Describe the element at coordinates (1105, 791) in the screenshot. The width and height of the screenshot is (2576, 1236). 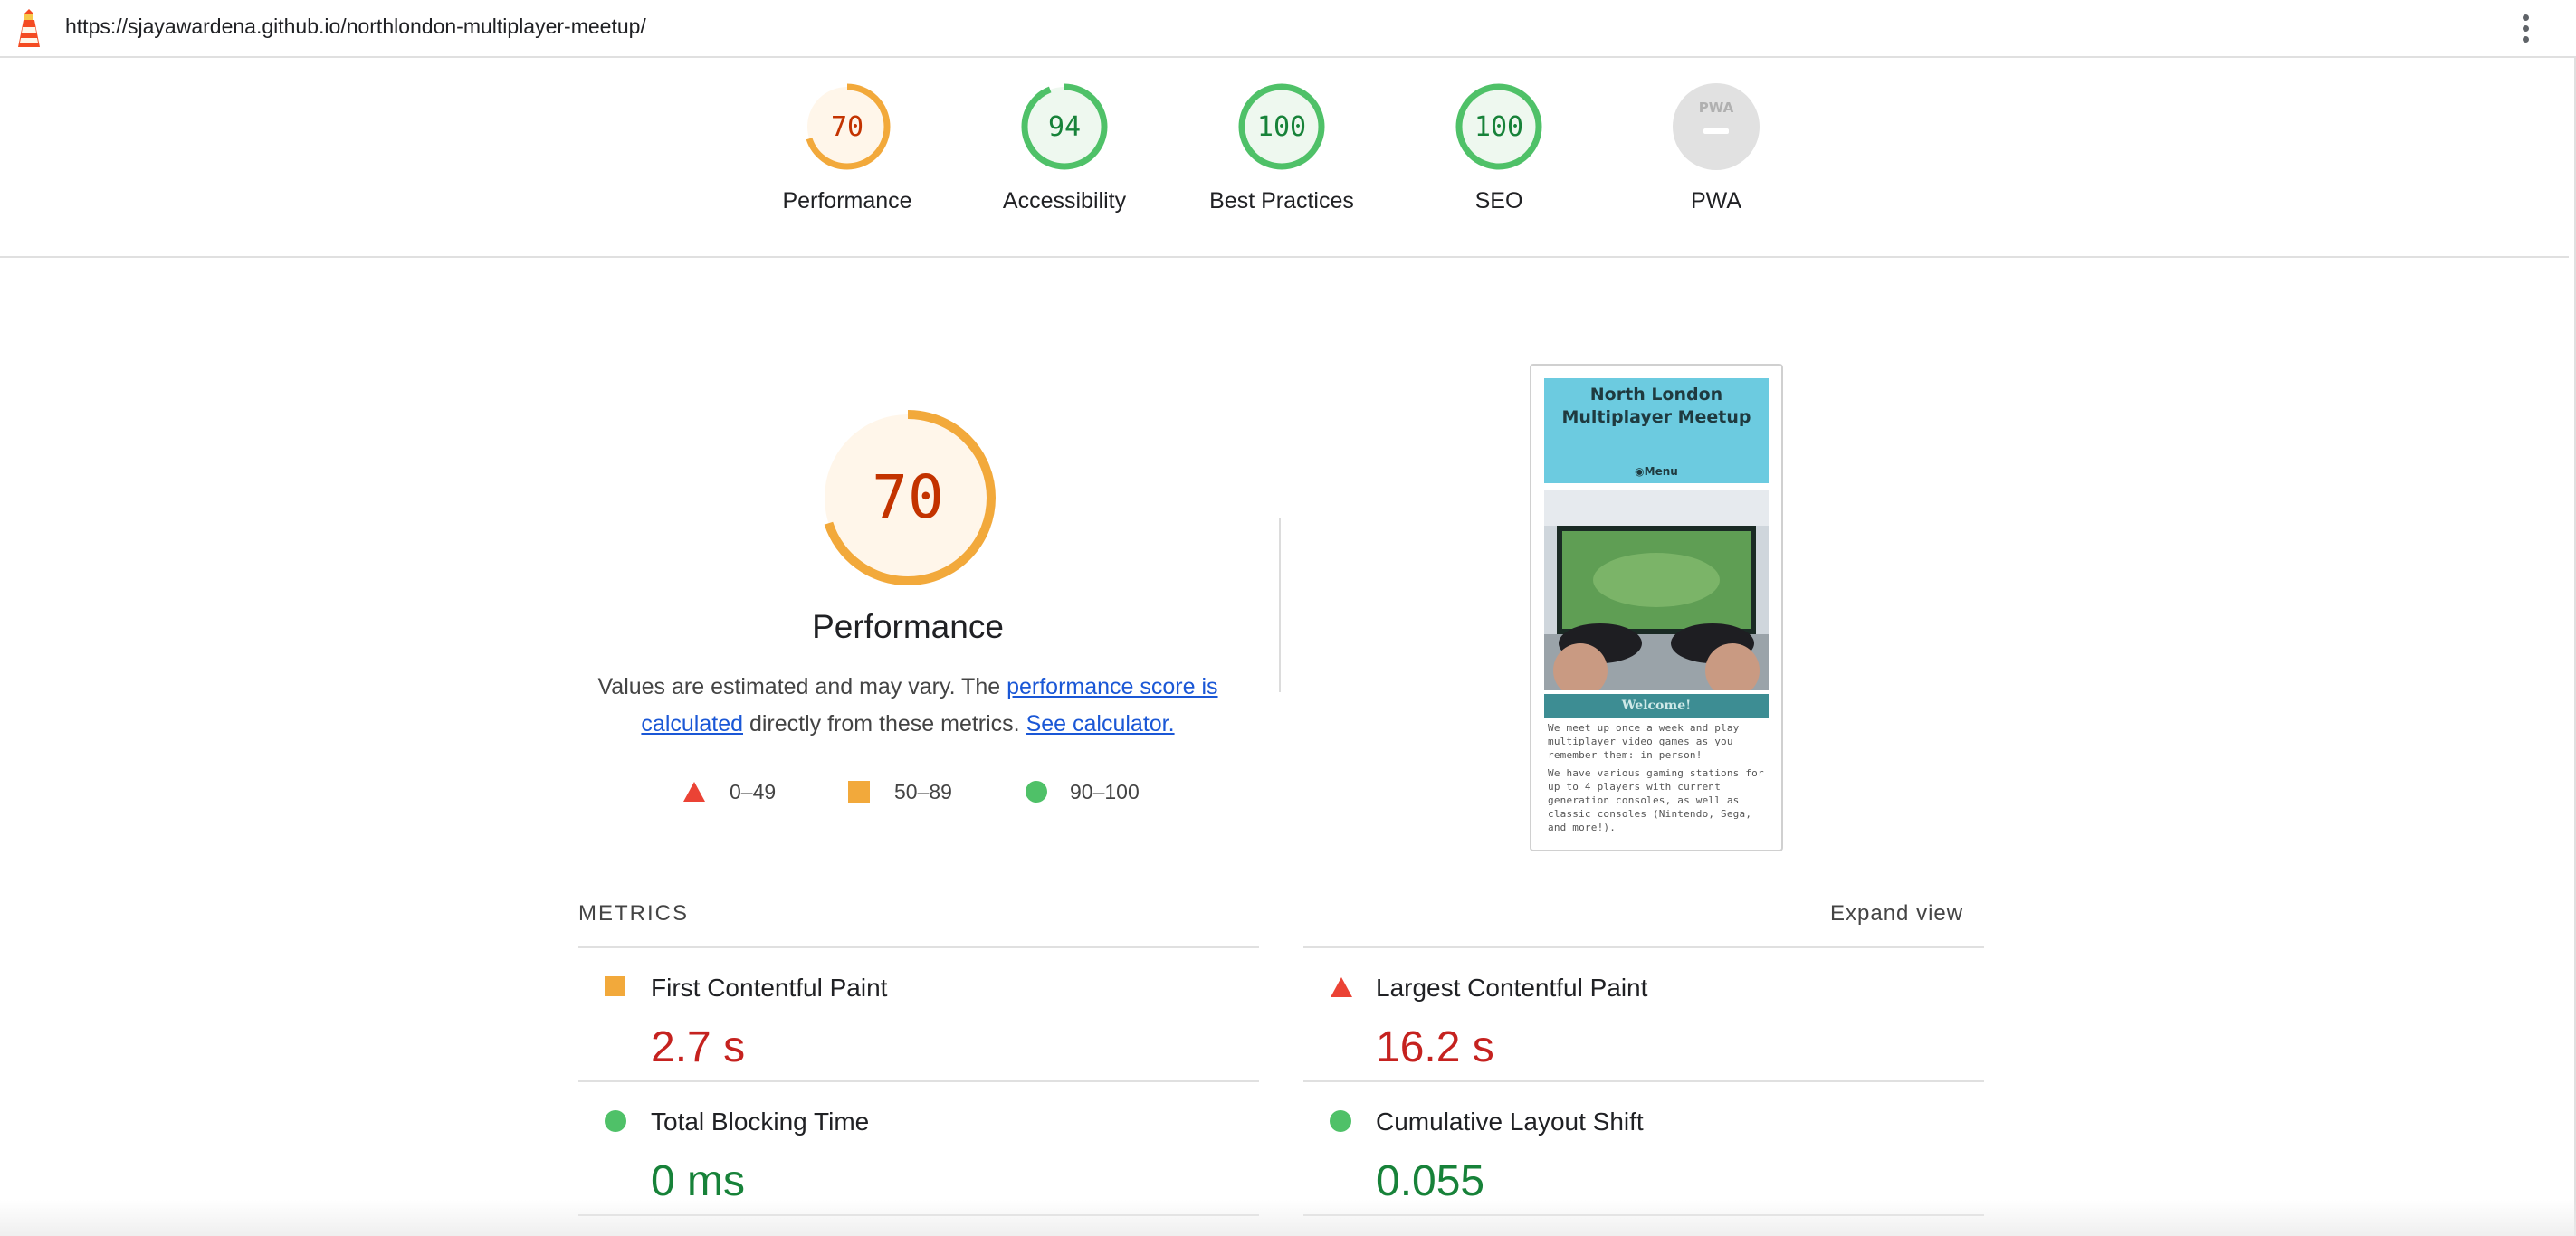
I see `legend-range: 90–100` at that location.